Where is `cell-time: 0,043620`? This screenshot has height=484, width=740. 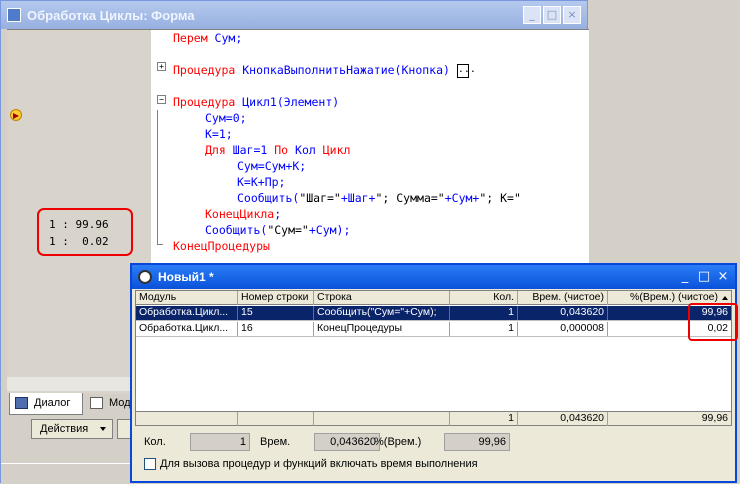 cell-time: 0,043620 is located at coordinates (563, 313).